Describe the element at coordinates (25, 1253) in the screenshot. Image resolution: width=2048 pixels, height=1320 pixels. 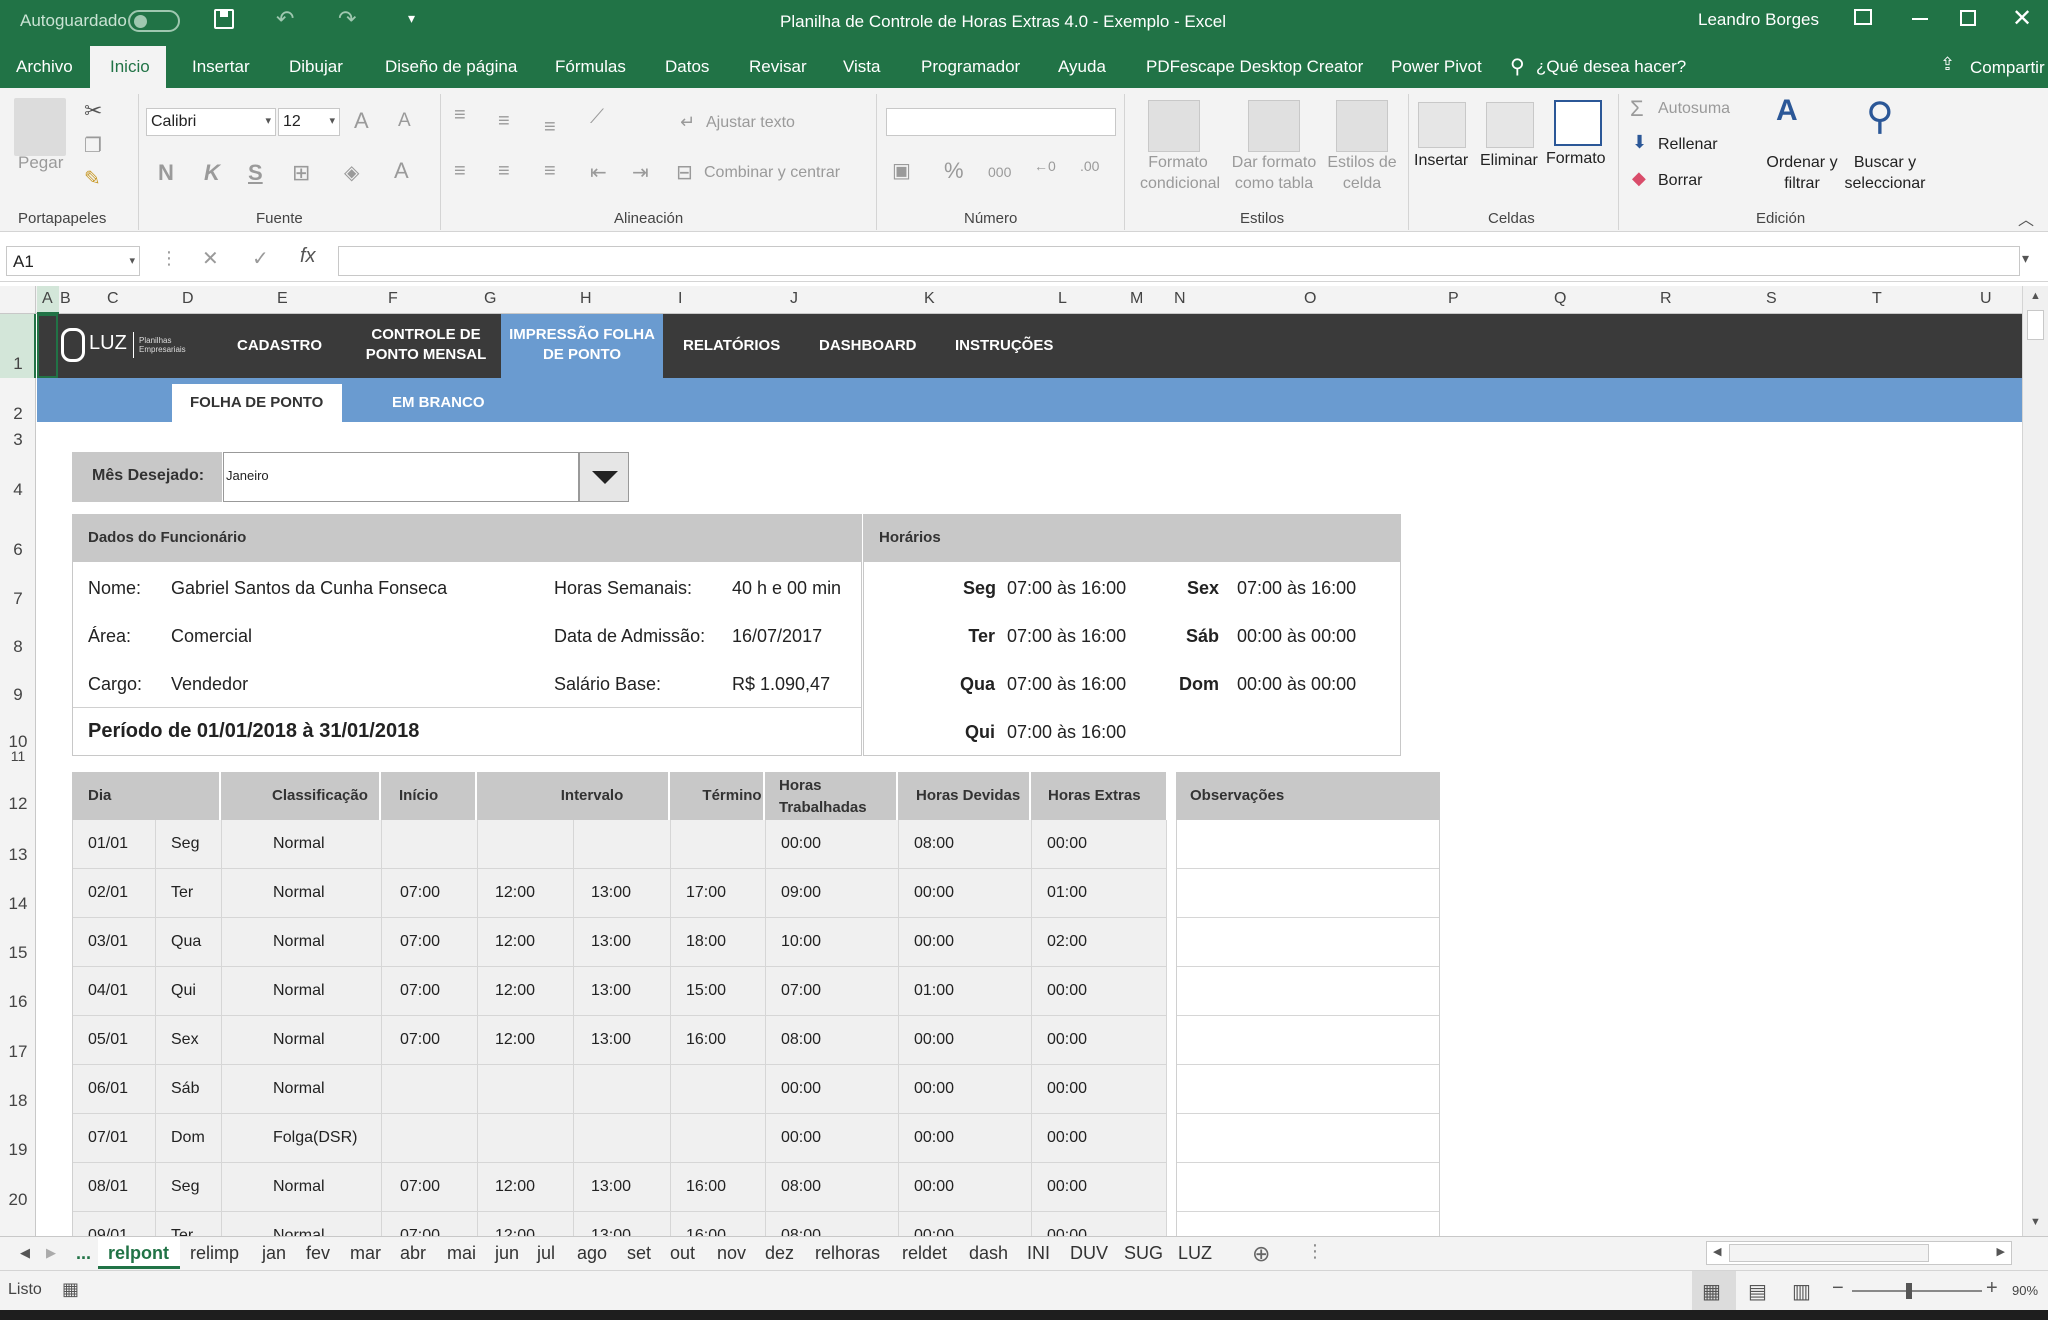
I see `prev-sheet-icon: ◀` at that location.